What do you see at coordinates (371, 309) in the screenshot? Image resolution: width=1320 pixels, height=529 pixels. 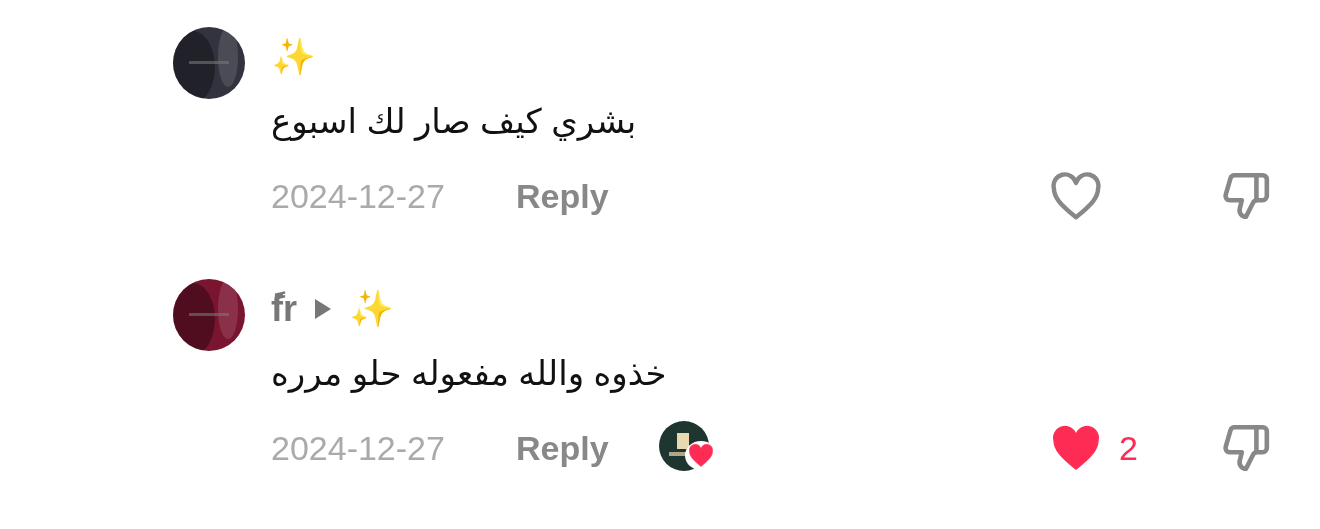 I see `reply-to-username: ✨` at bounding box center [371, 309].